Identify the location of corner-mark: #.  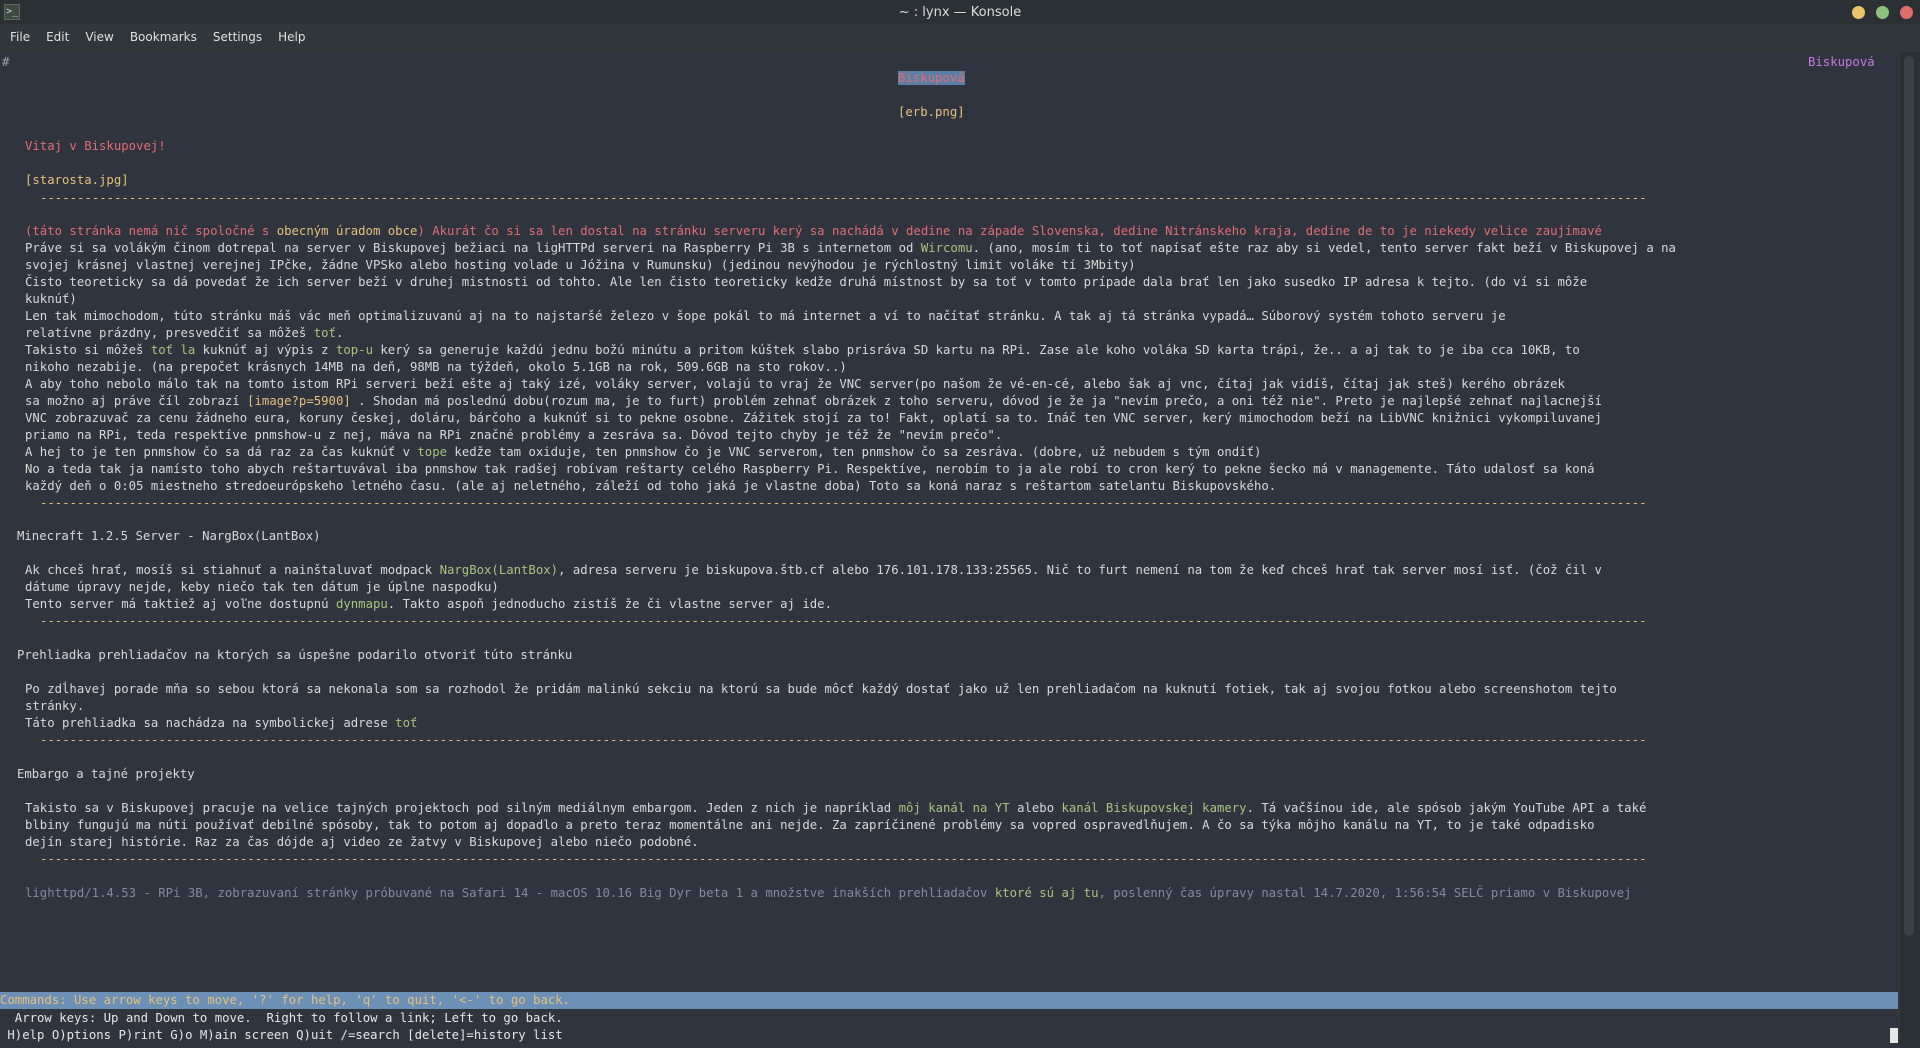
(6, 62).